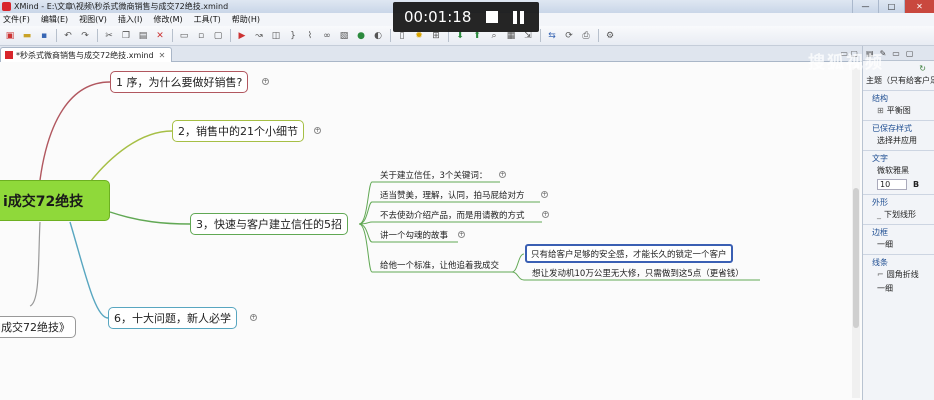  I want to click on editor-tab-bar: *秒杀式微商销售与成交72绝技.xmind ✕ ▭ ▢, so click(431, 54).